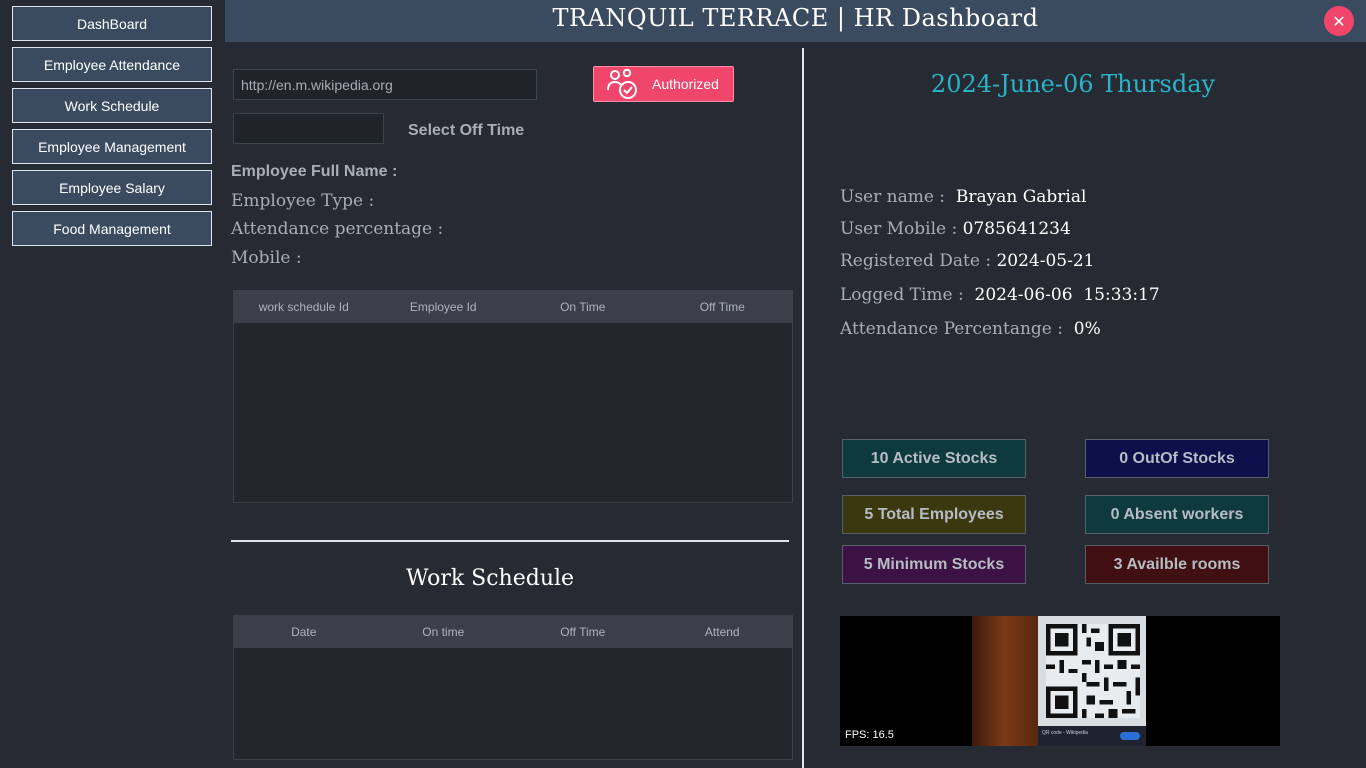 This screenshot has height=768, width=1366. What do you see at coordinates (112, 228) in the screenshot?
I see `sidebar-item-food-management: Food Management` at bounding box center [112, 228].